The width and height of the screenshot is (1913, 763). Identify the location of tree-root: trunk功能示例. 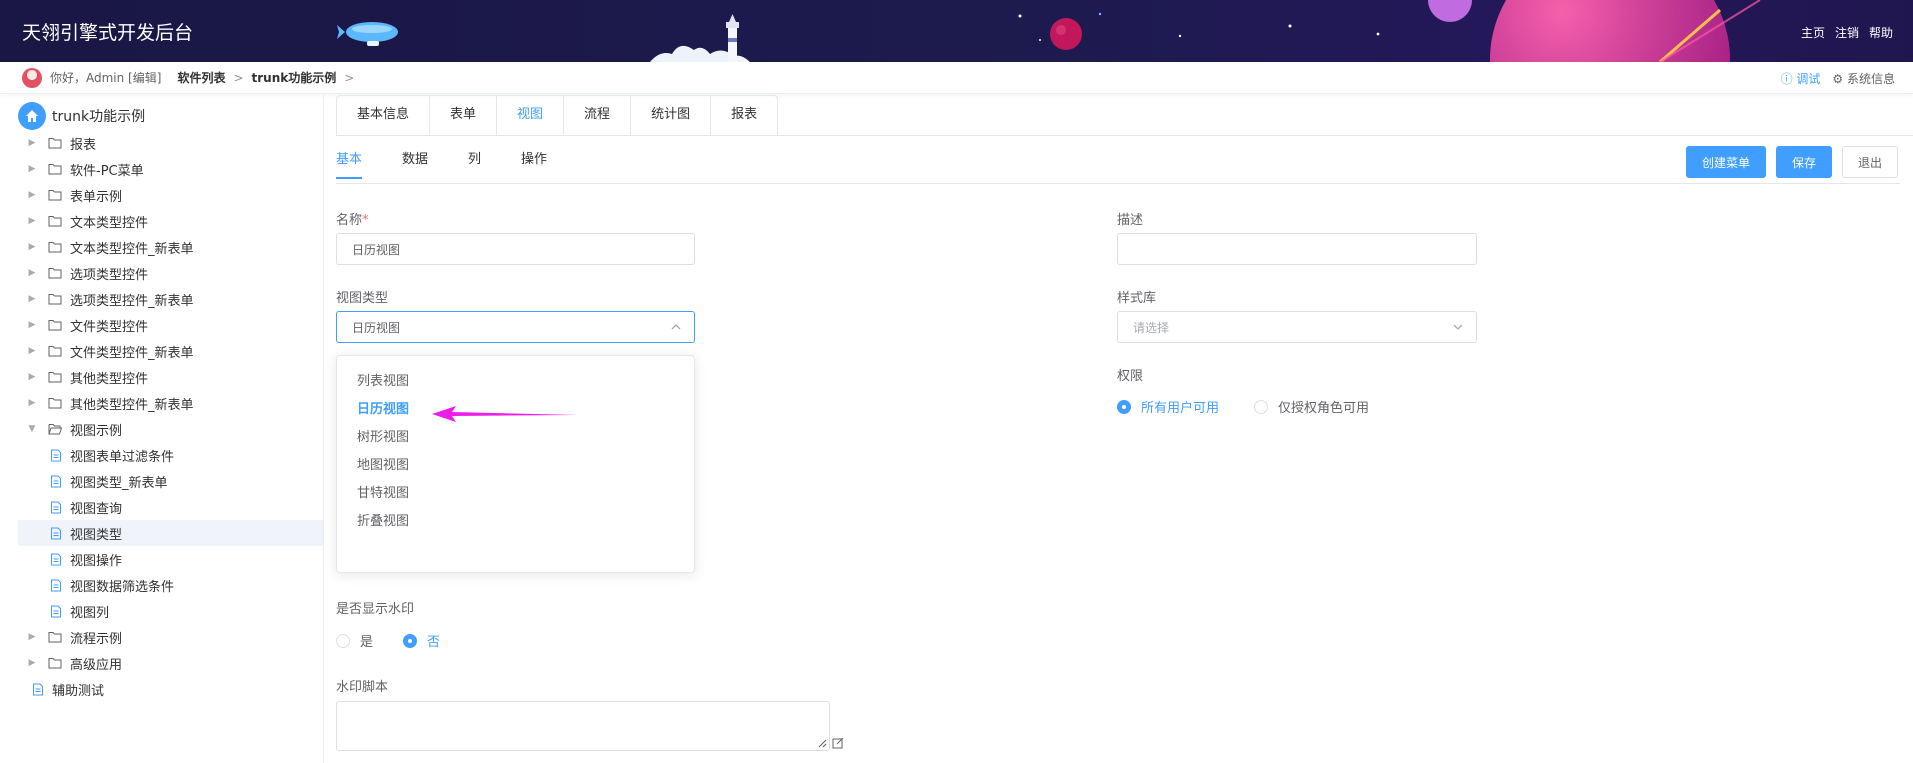
(81, 116).